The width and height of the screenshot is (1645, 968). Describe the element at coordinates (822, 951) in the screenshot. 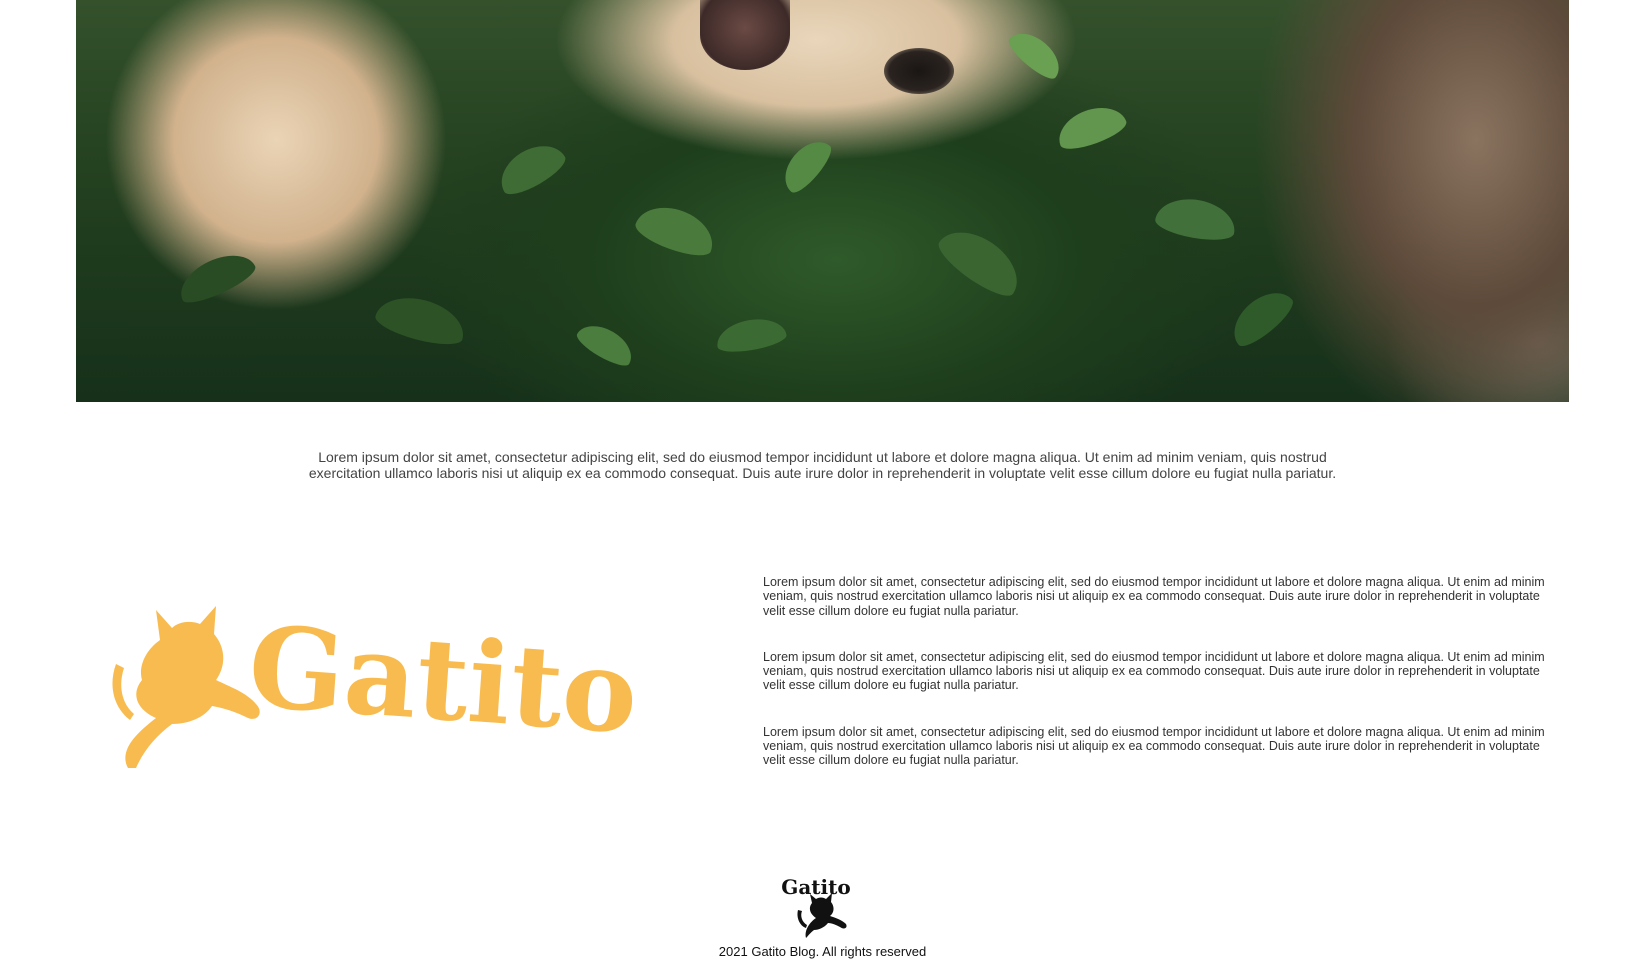

I see `copyright-text: 2021 Gatito Blog. All rights reserved` at that location.